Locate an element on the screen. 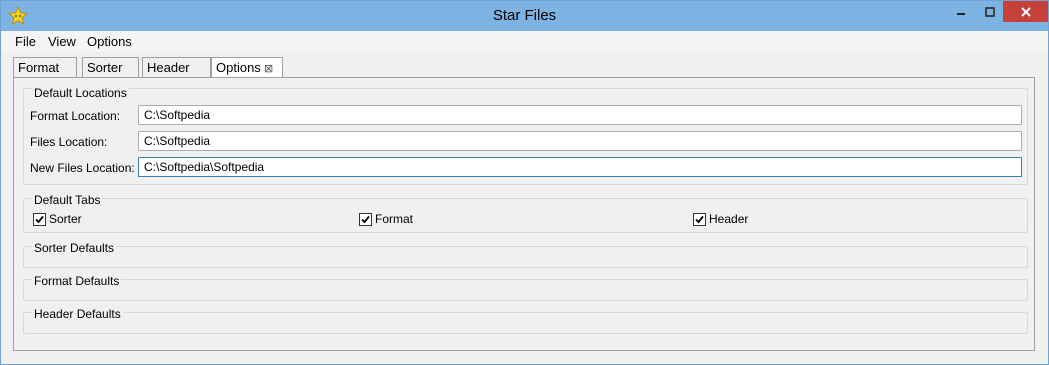  format-location-field: C:\Softpedia is located at coordinates (580, 115).